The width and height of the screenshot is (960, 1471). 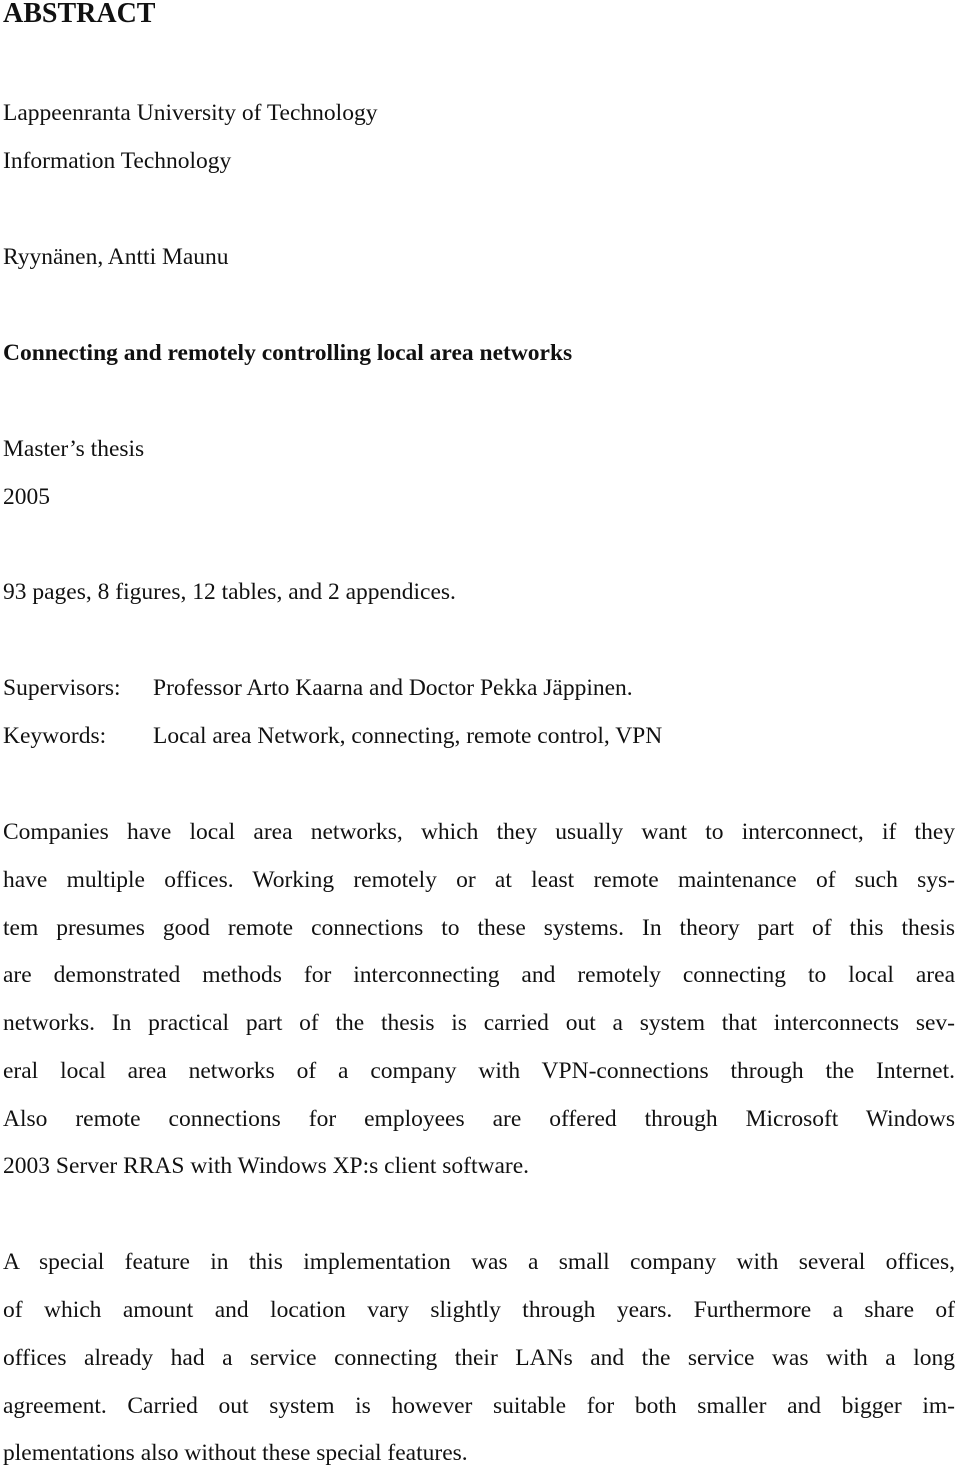 I want to click on thesis-year: 2005, so click(x=26, y=497).